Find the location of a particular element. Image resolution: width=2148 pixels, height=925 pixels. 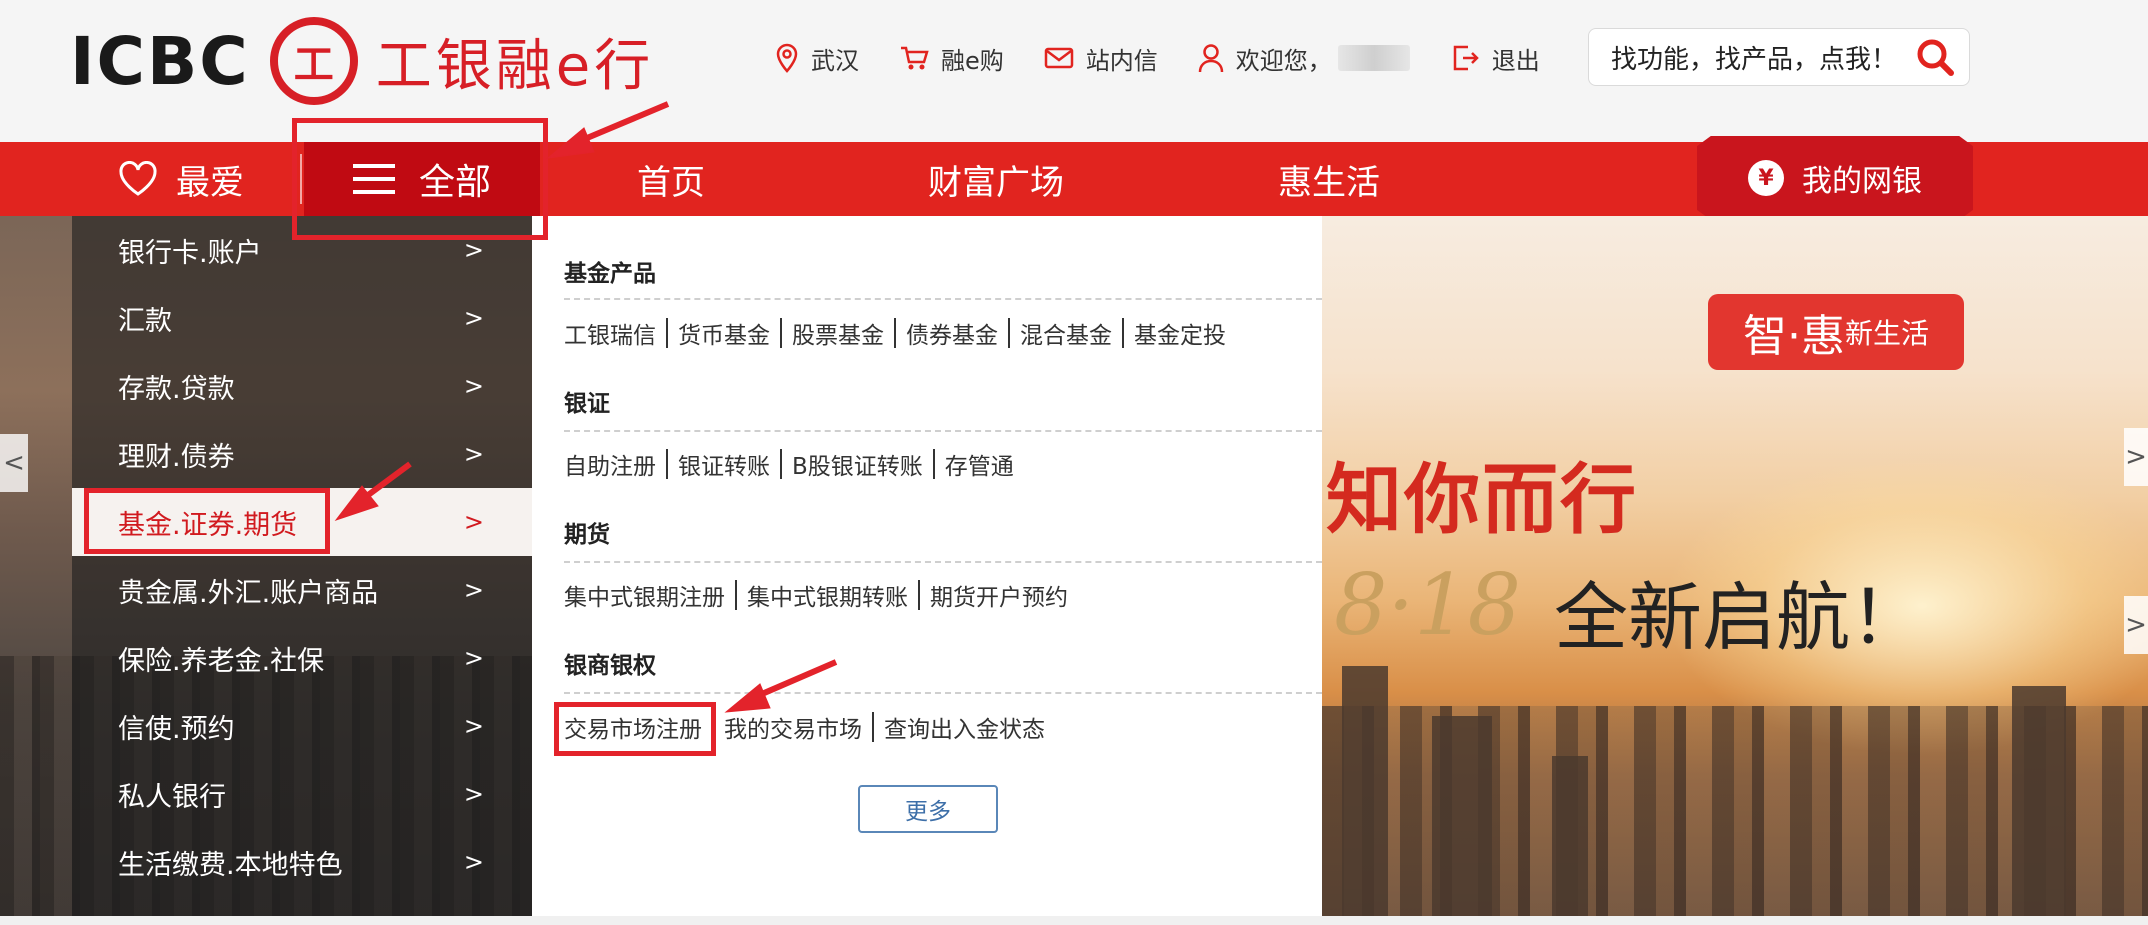

search-placeholder: 找功能，找产品，点我！ is located at coordinates (1754, 59).